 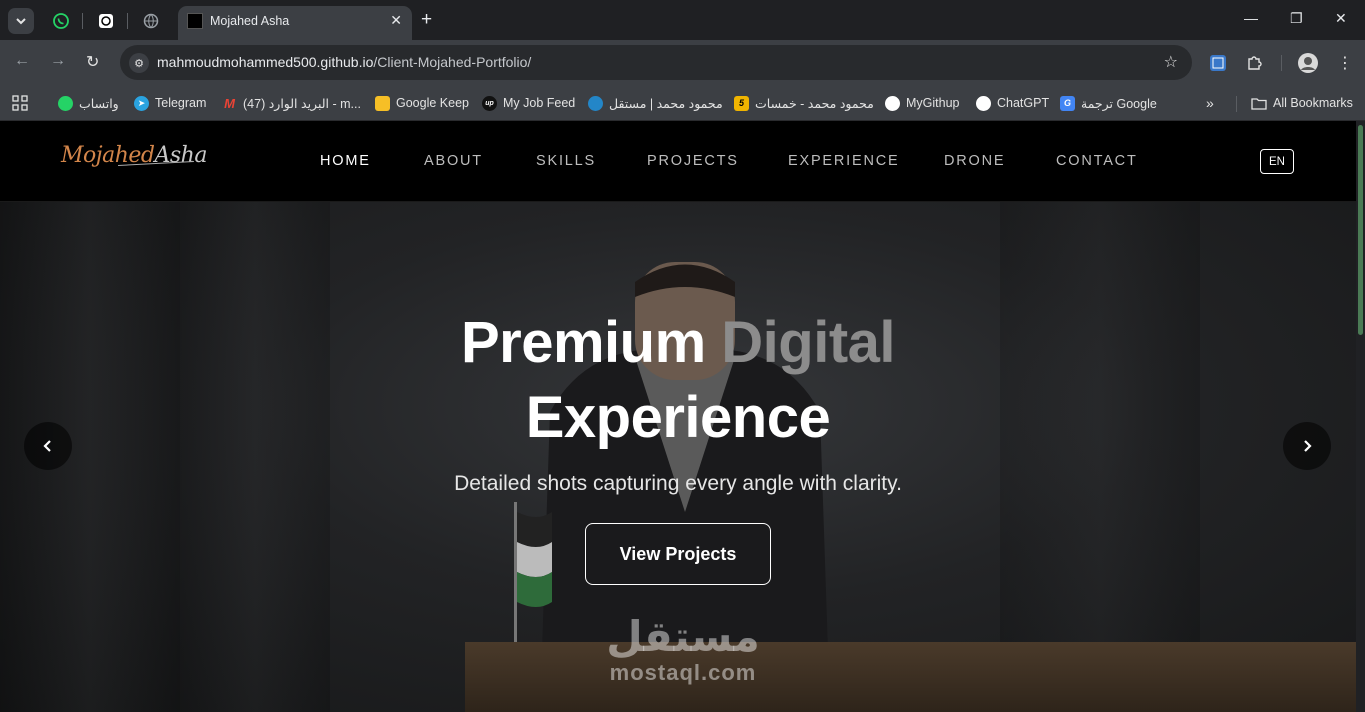 I want to click on all-bookmarks-button: All Bookmarks, so click(x=1302, y=103).